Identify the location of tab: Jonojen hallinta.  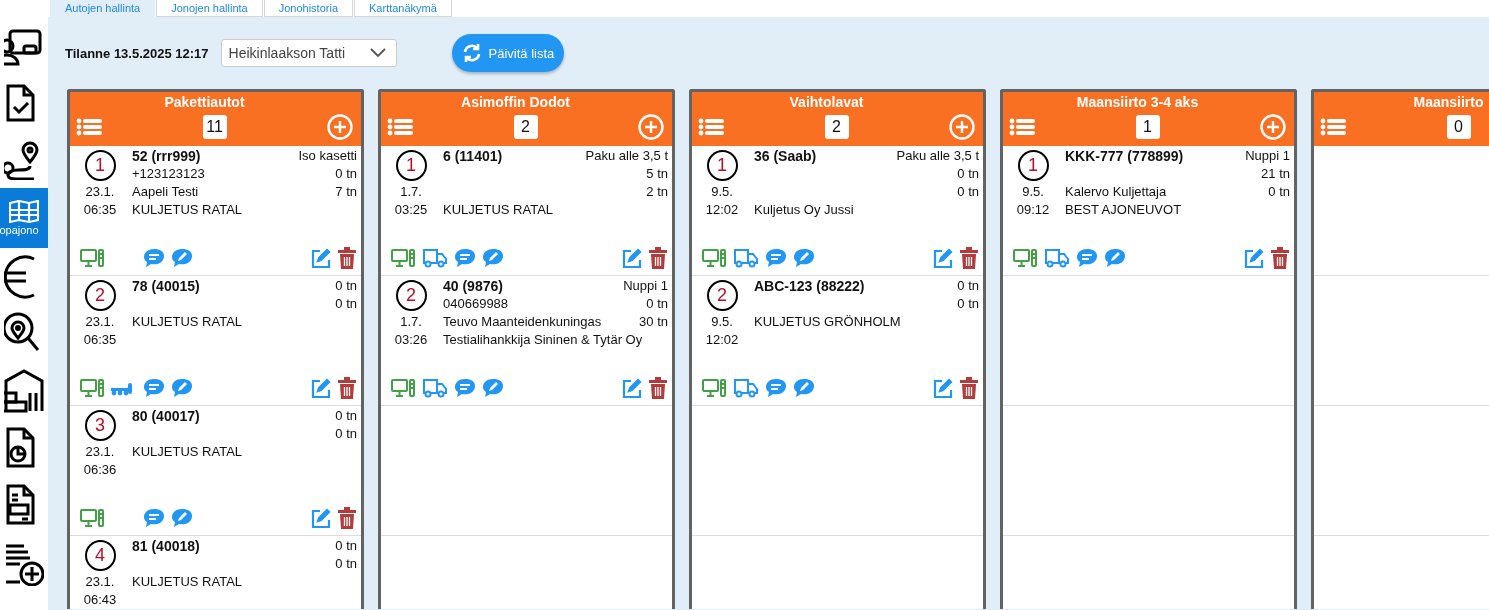
(209, 8).